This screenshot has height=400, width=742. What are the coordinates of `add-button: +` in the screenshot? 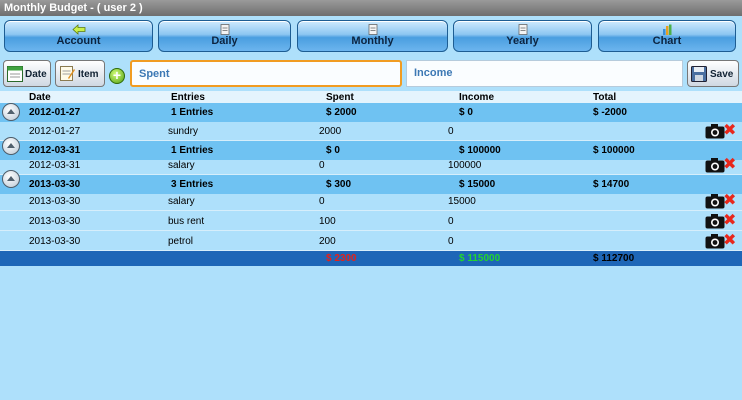 It's located at (117, 76).